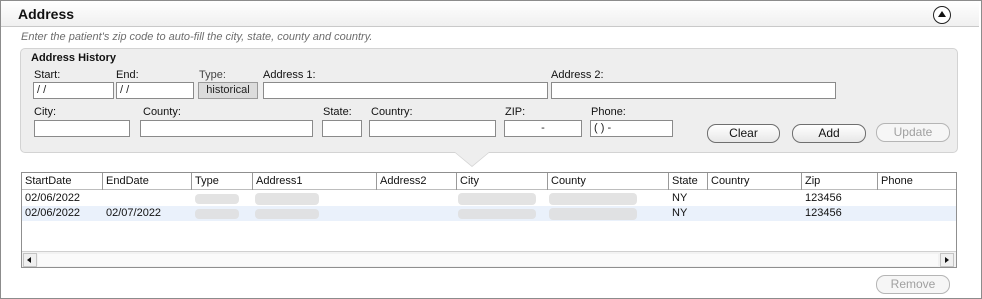 This screenshot has width=982, height=299. I want to click on column-header-address2: Address2, so click(417, 181).